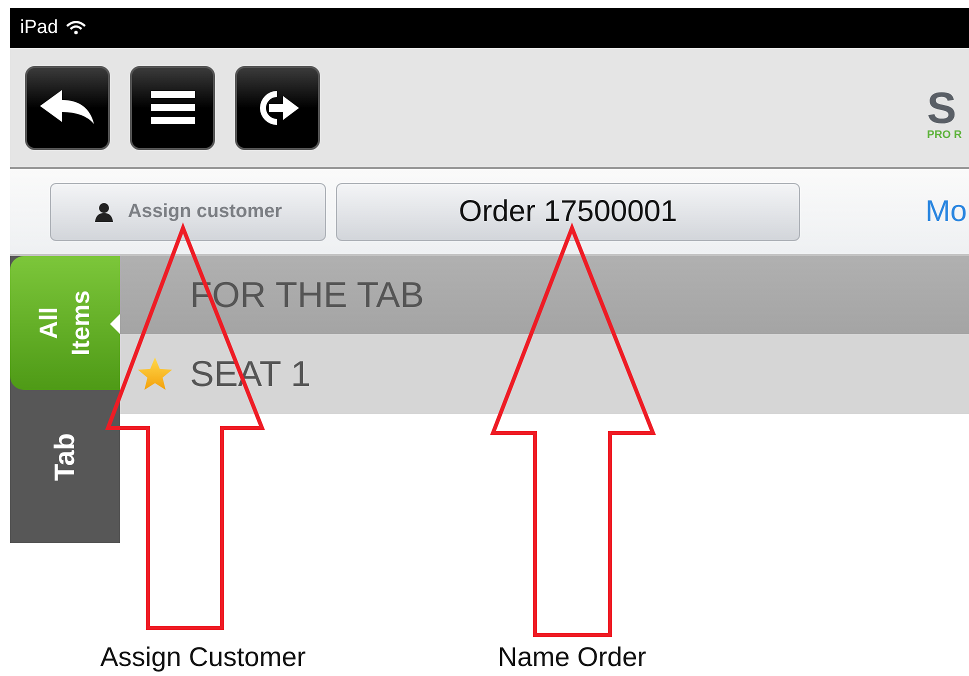 The width and height of the screenshot is (969, 676). What do you see at coordinates (203, 657) in the screenshot?
I see `annotation-label: Assign Customer` at bounding box center [203, 657].